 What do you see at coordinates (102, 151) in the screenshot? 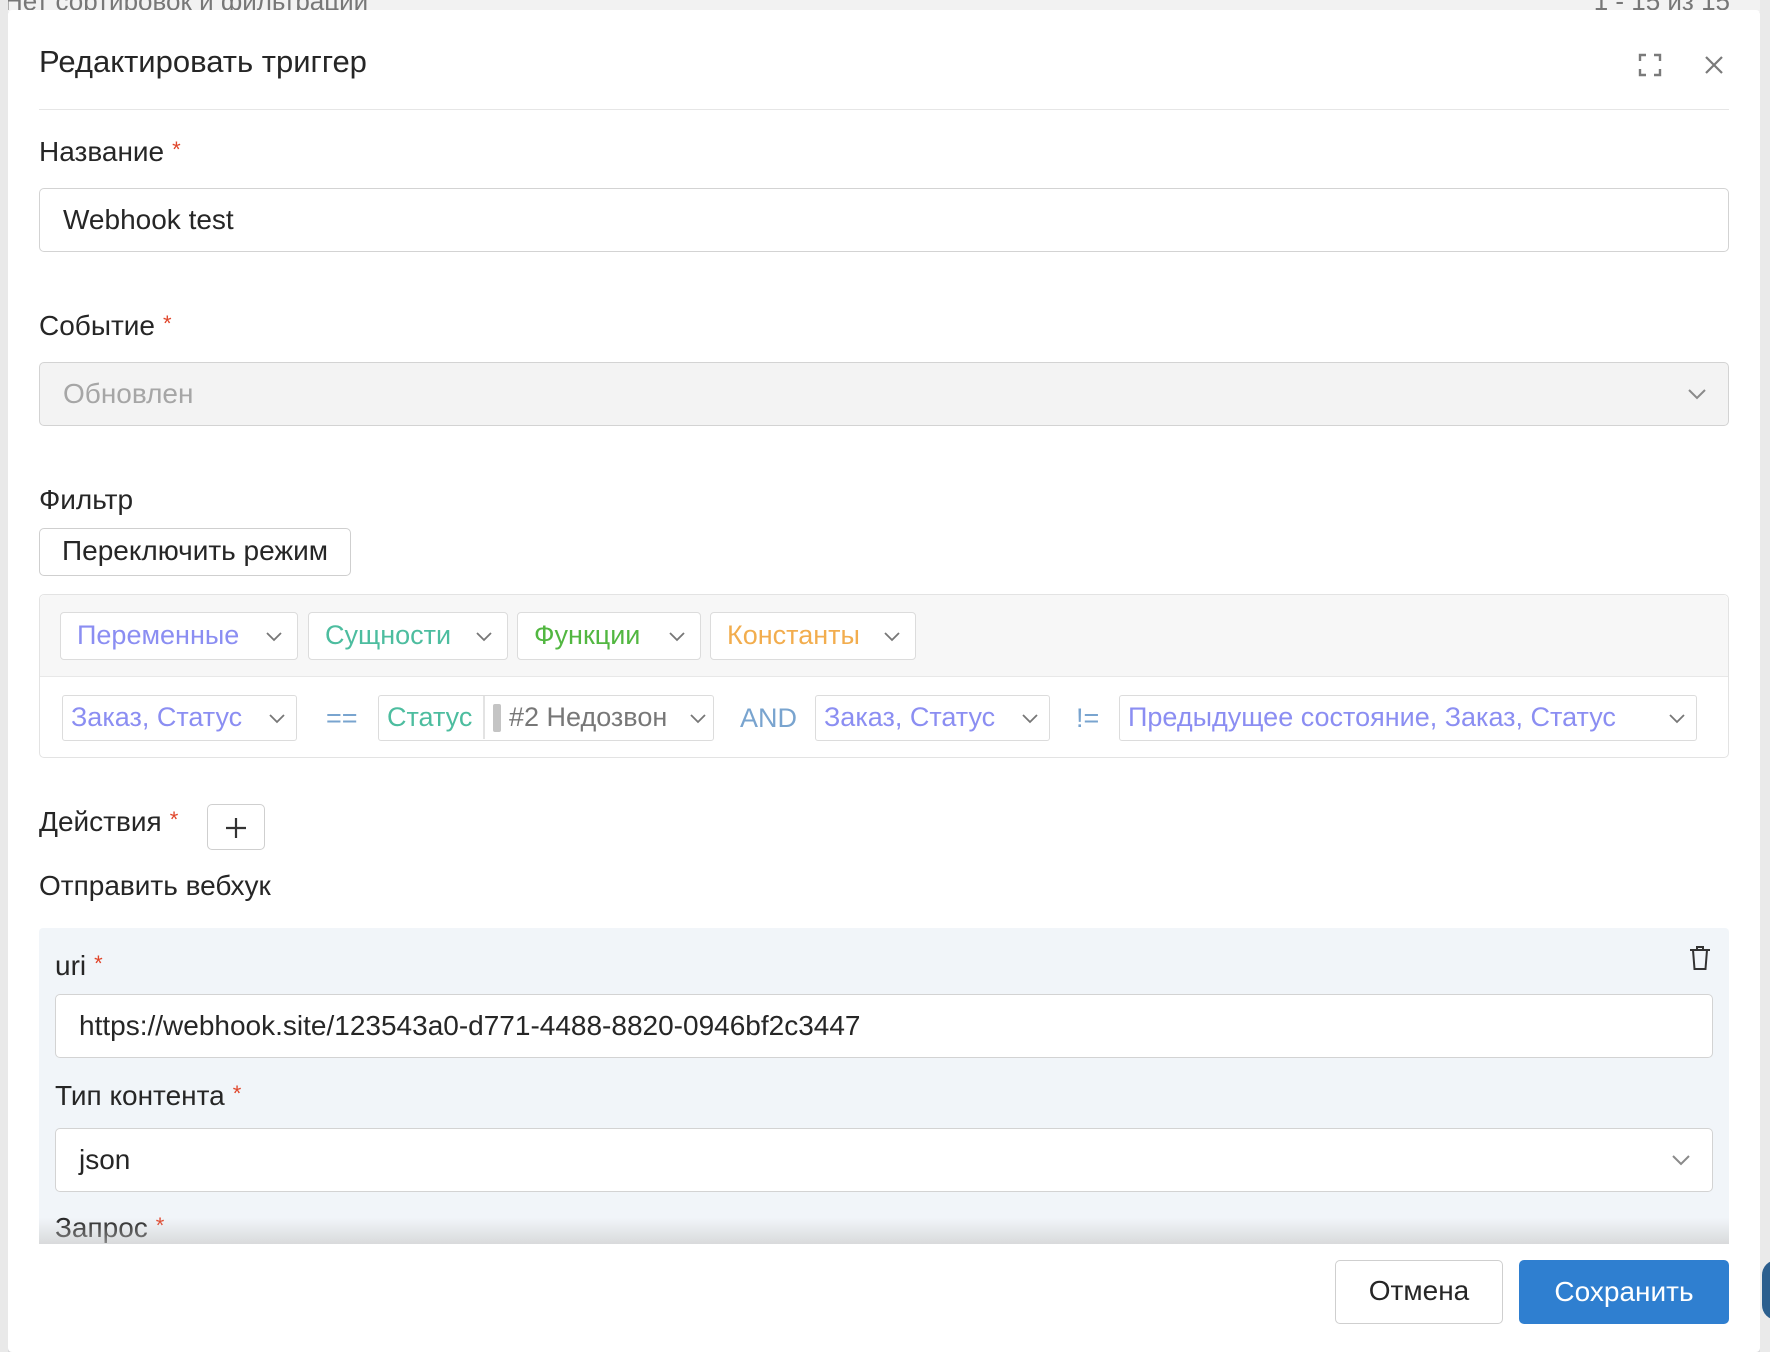
I see `name-label-text: Название` at bounding box center [102, 151].